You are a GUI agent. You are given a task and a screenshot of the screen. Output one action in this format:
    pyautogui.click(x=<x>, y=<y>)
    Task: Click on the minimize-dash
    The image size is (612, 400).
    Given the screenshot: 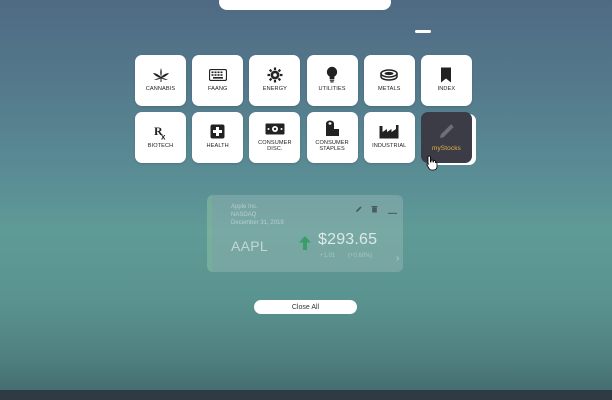 What is the action you would take?
    pyautogui.click(x=423, y=31)
    